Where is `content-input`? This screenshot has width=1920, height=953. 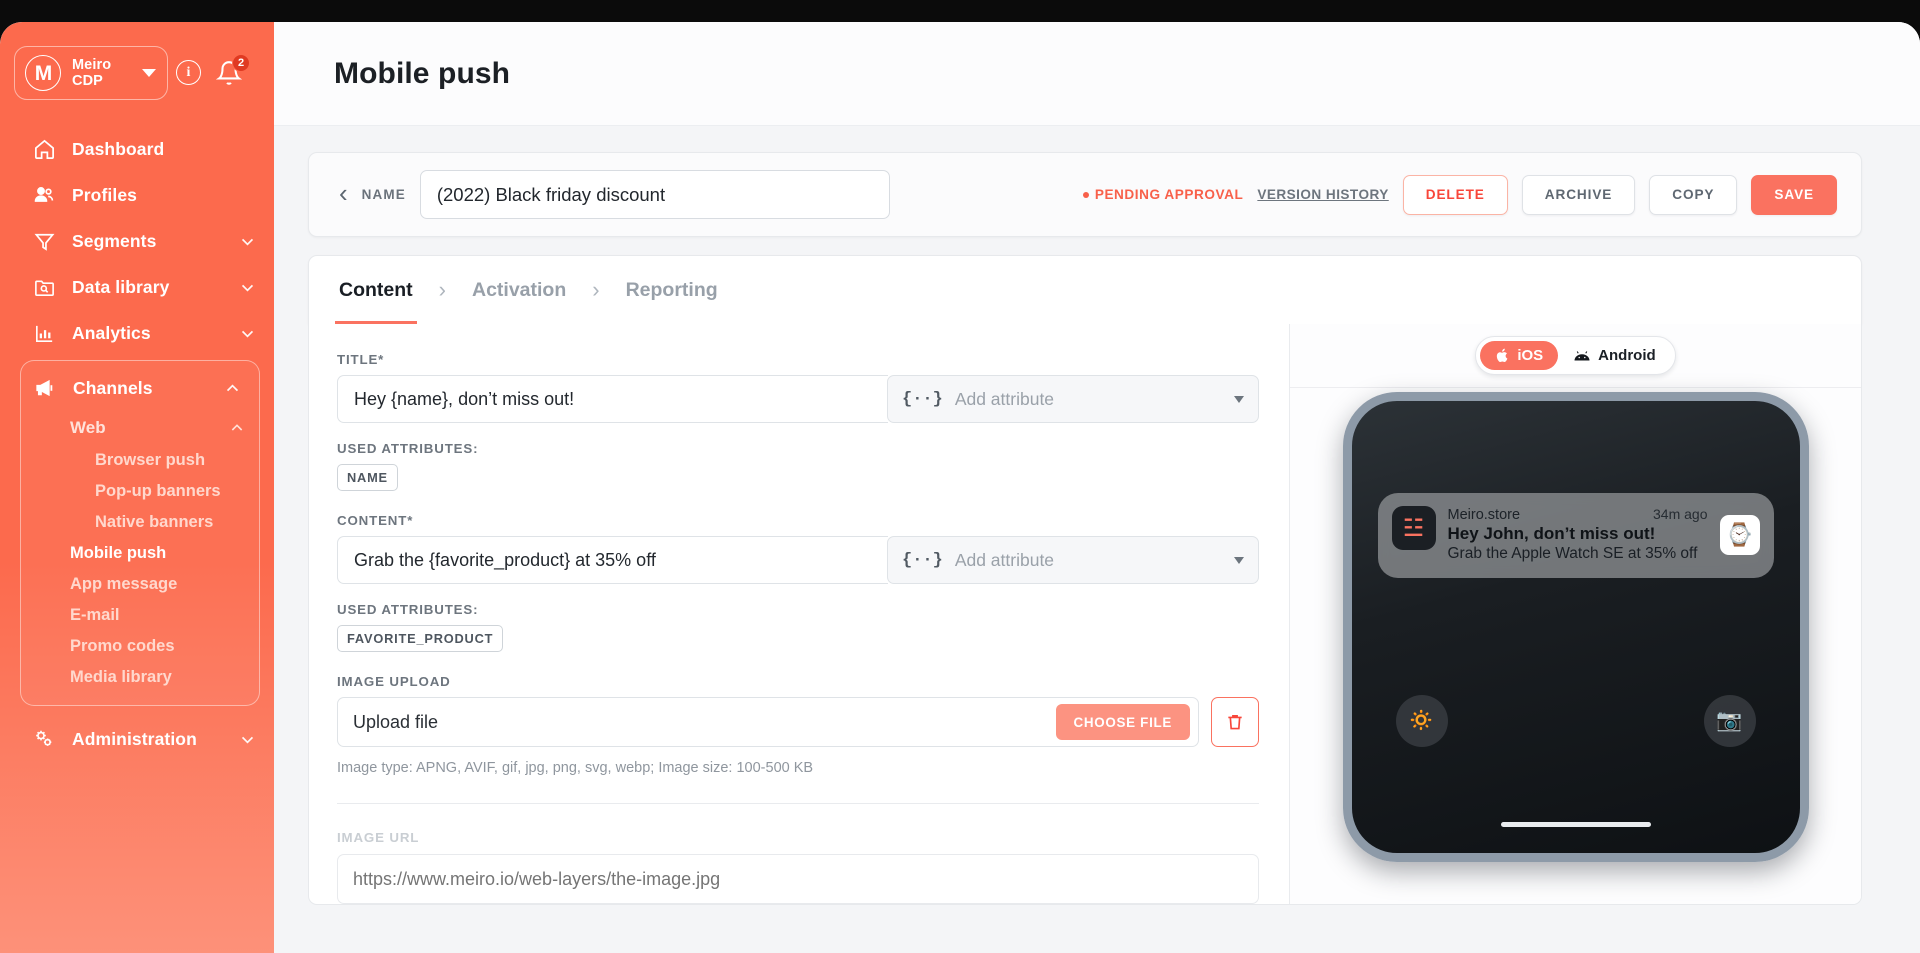 content-input is located at coordinates (612, 560).